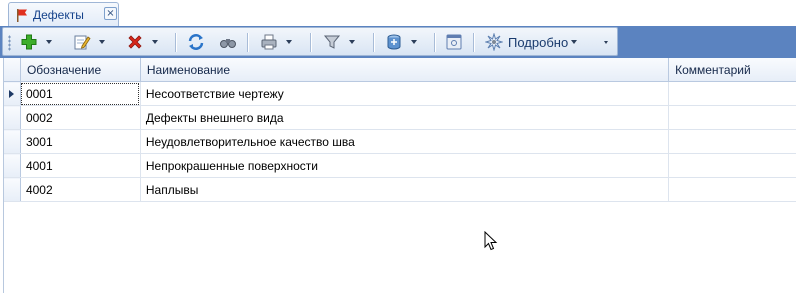 The height and width of the screenshot is (293, 796). I want to click on column-header-comment: Комментарий, so click(732, 70).